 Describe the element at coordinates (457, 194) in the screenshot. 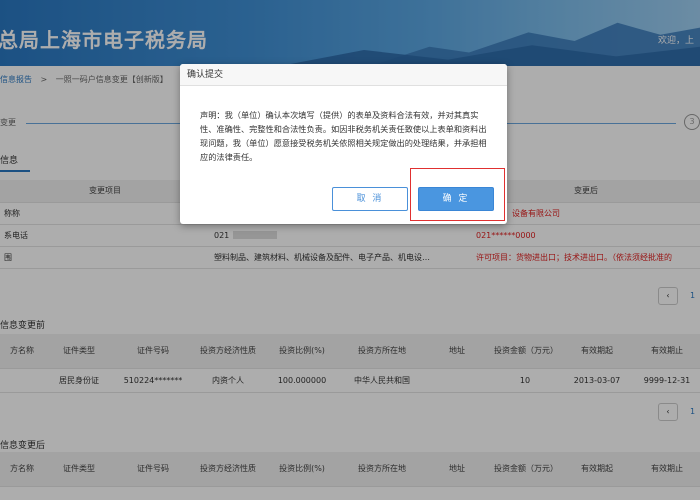

I see `confirm-button-highlight` at that location.